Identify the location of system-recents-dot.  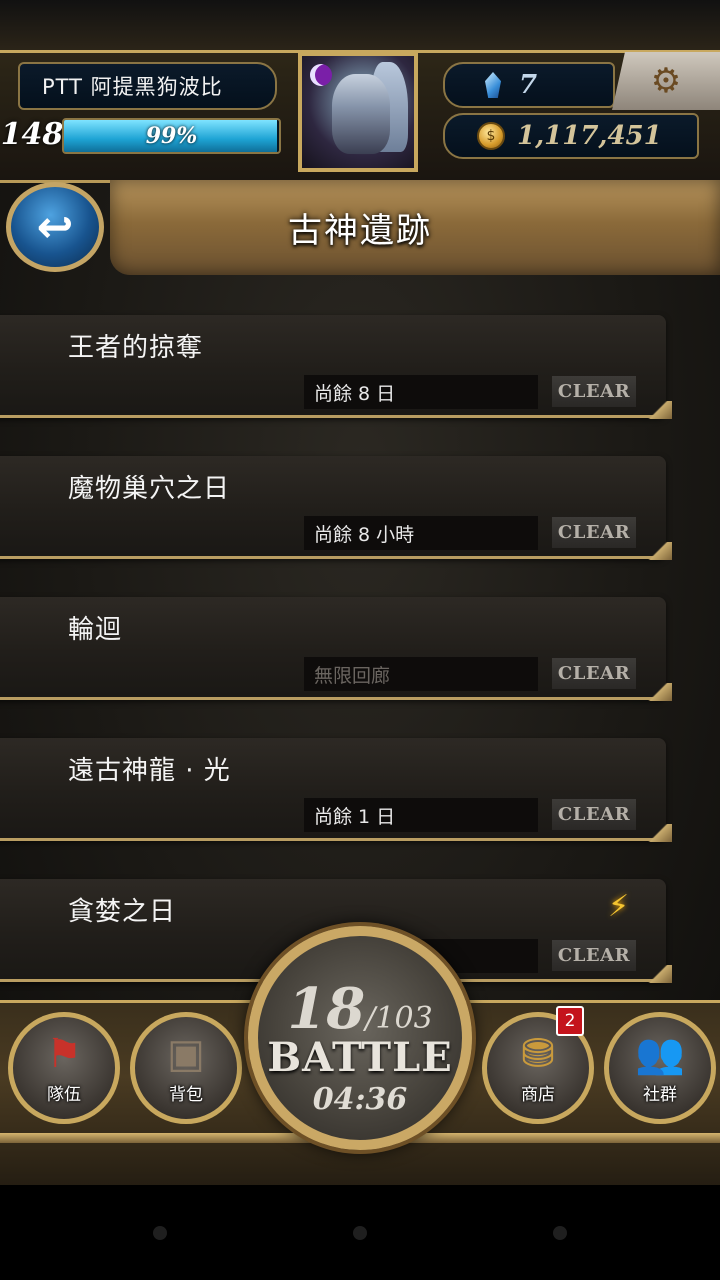
(560, 1233).